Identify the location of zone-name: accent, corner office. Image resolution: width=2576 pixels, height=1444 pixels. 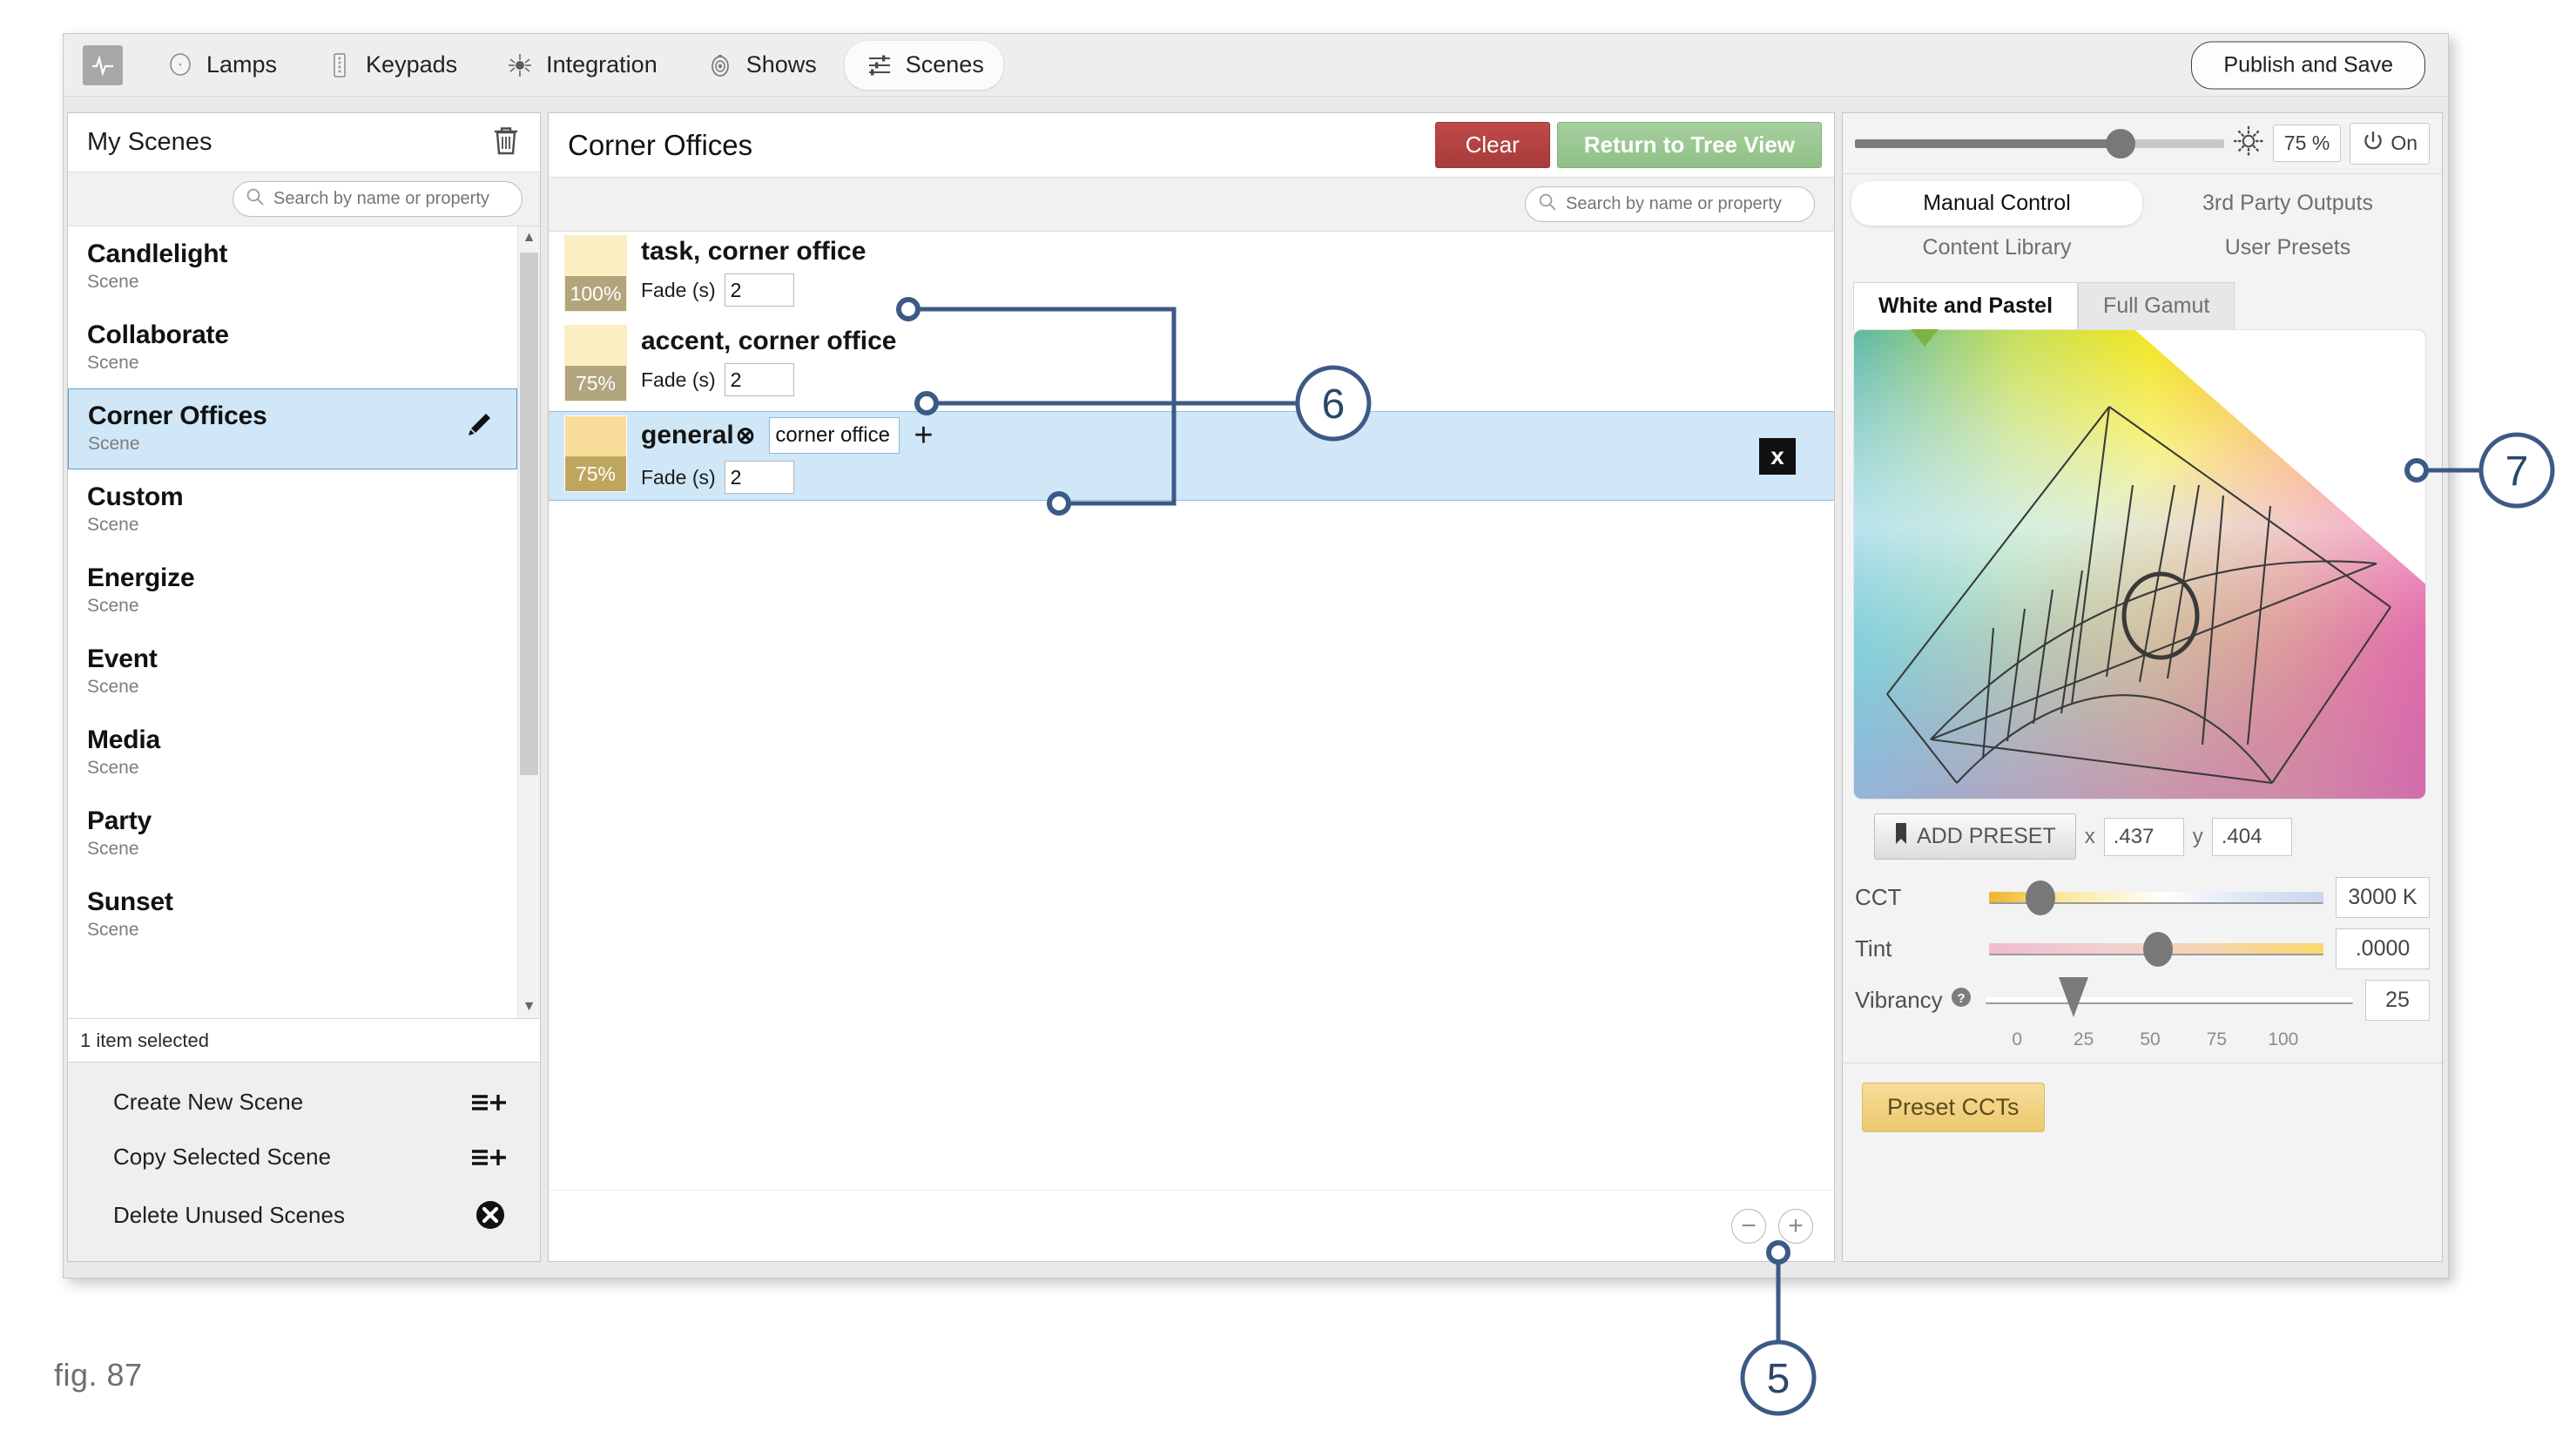
(769, 341).